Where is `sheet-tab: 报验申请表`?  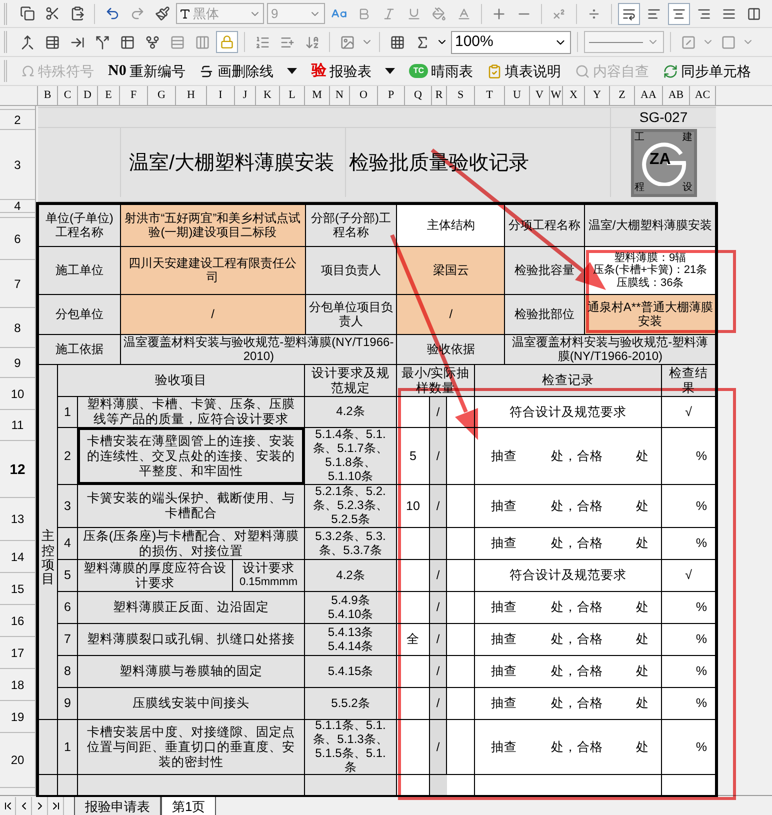 sheet-tab: 报验申请表 is located at coordinates (117, 805).